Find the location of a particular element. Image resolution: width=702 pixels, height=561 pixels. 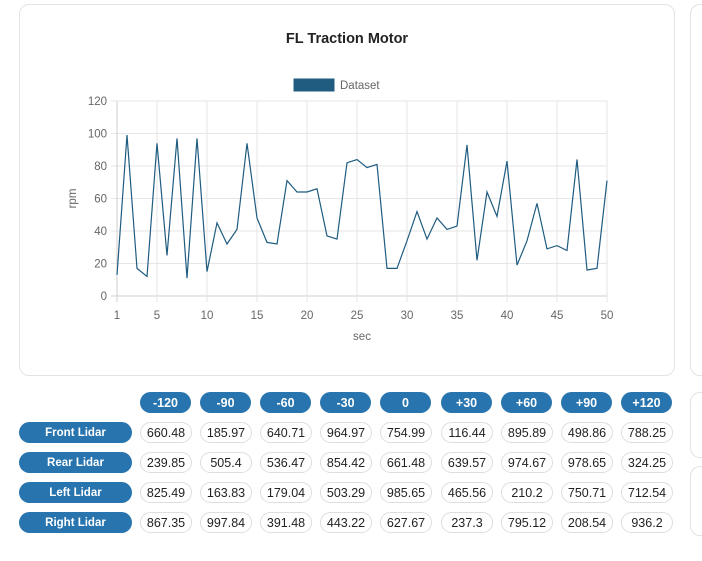

column-header: +60 is located at coordinates (526, 402).